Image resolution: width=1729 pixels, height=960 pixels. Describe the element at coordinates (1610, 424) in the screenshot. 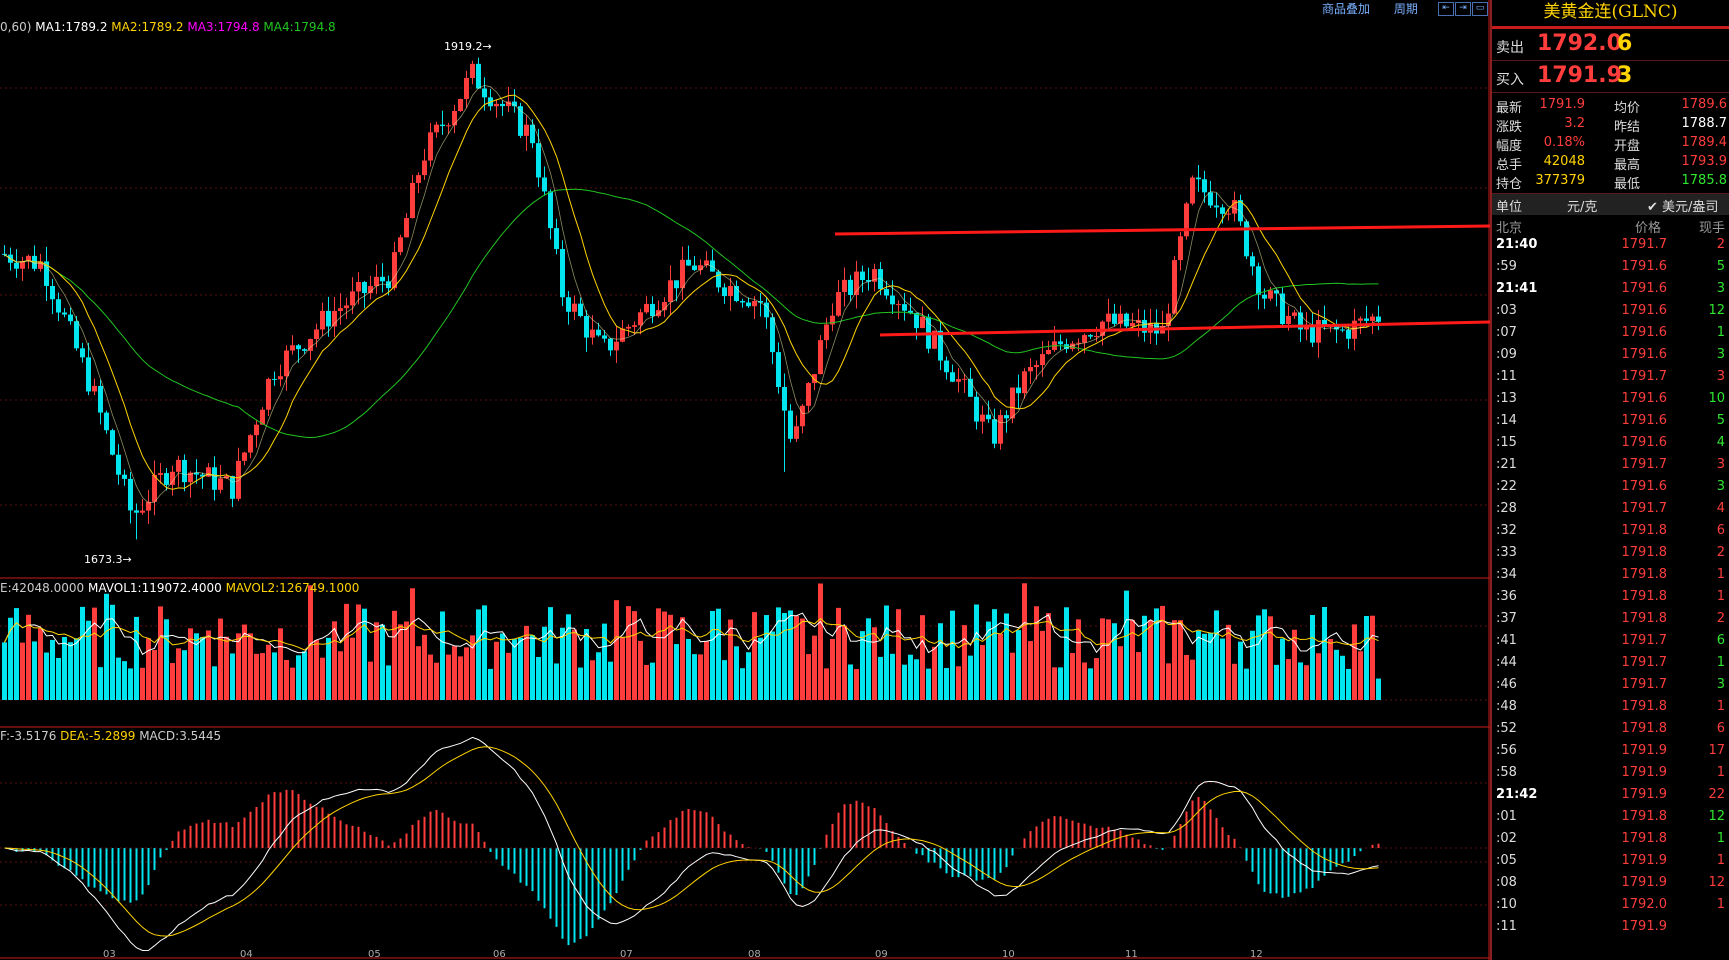

I see `tick-row: :14 1791.6 5` at that location.